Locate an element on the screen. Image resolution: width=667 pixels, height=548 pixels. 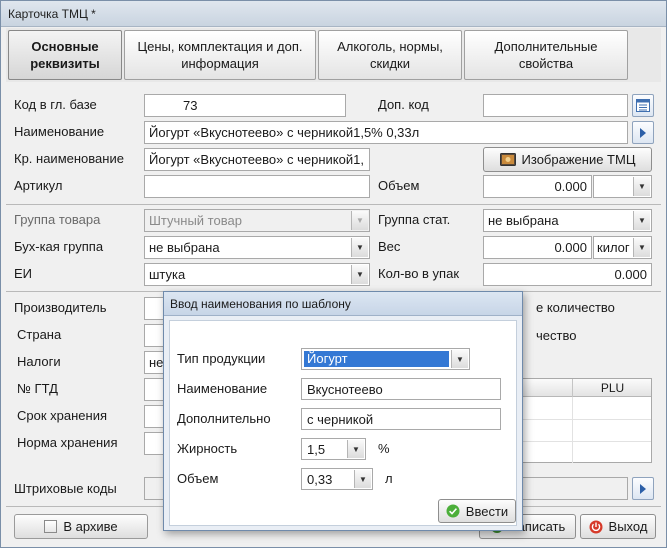
tab-main-details: Основные реквизиты is located at coordinates (65, 55).